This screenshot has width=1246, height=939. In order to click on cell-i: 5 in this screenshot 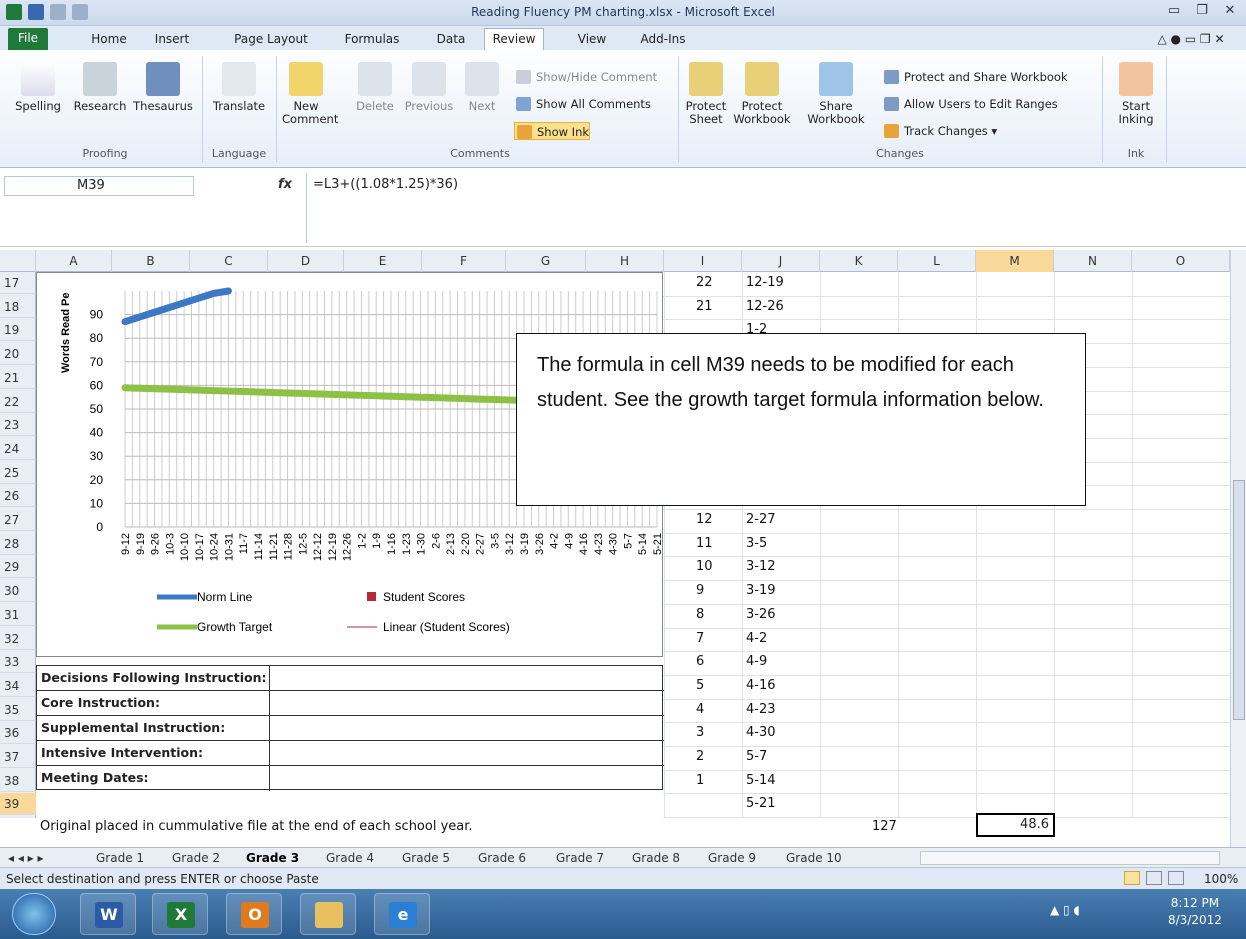, I will do `click(700, 686)`.